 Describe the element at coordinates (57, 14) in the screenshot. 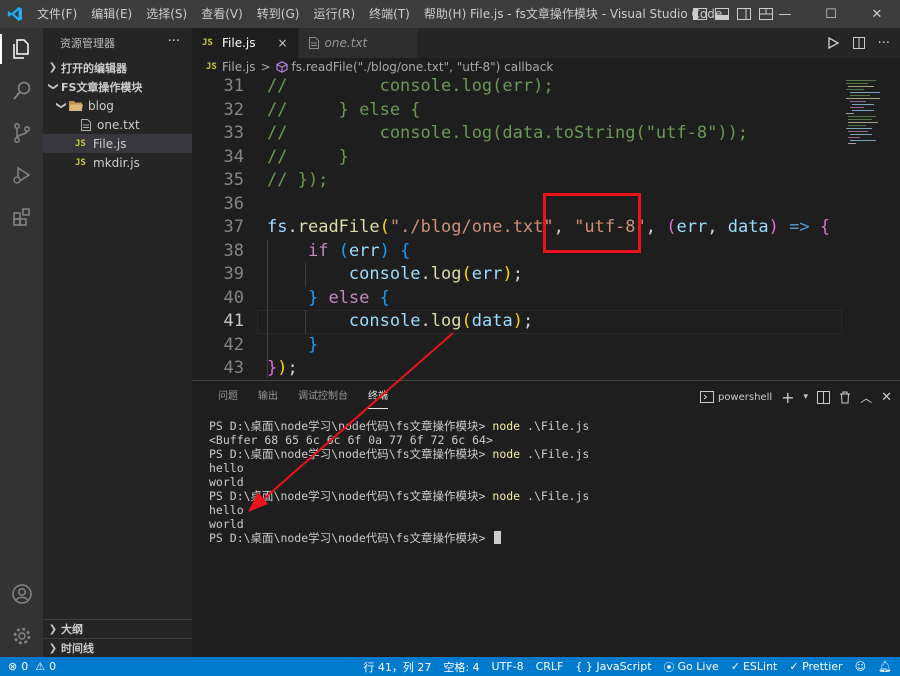

I see `menu-file: 文件(F)` at that location.